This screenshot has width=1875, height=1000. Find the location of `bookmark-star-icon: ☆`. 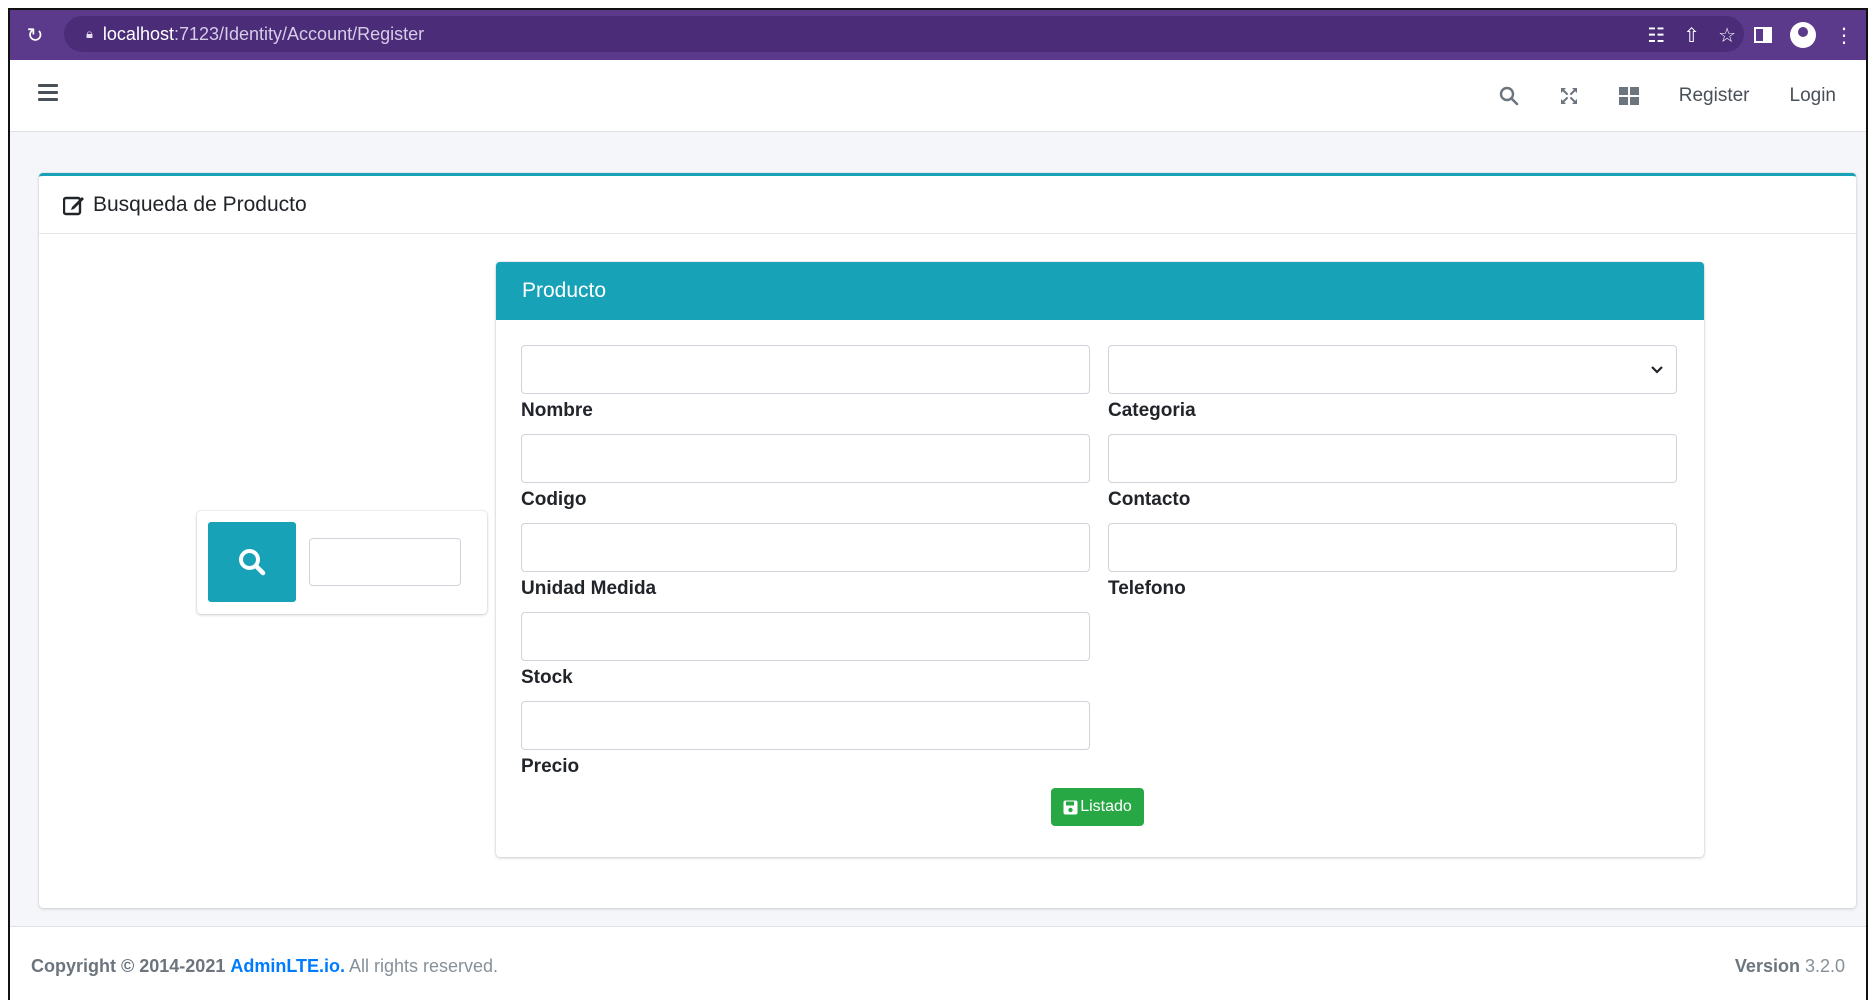

bookmark-star-icon: ☆ is located at coordinates (1727, 35).